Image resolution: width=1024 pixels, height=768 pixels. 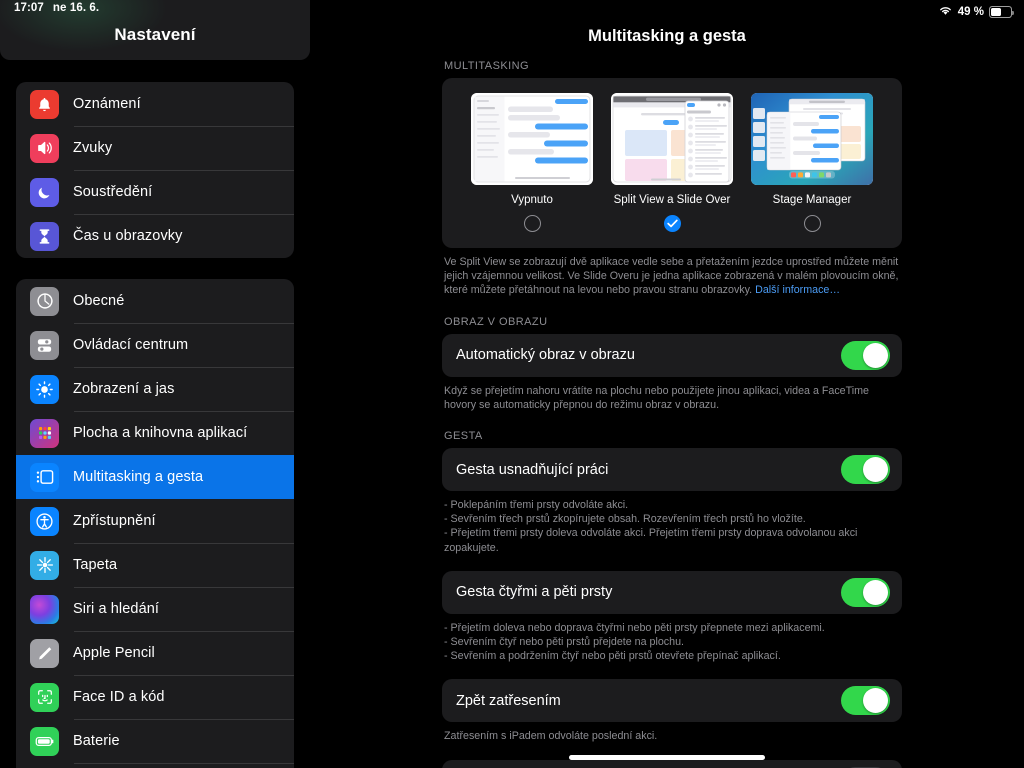 I want to click on section-header-gestures: GESTA, so click(x=463, y=436).